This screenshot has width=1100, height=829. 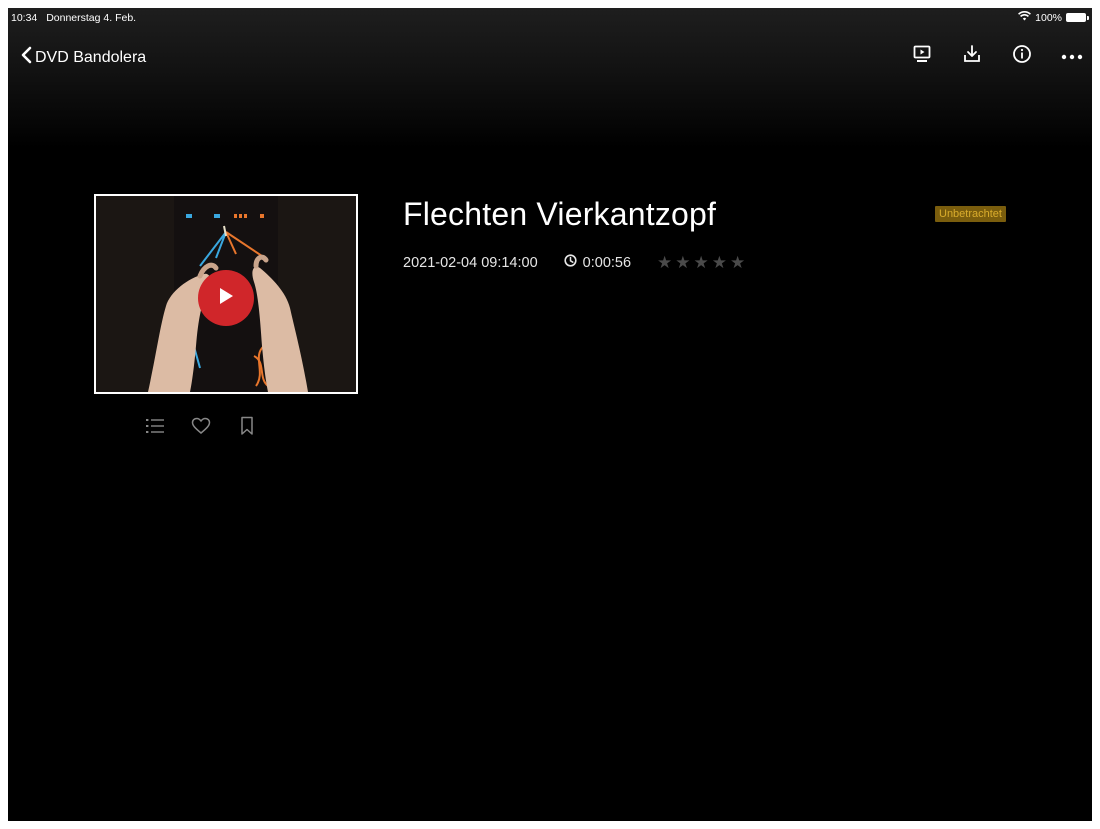 I want to click on chevron-left-icon, so click(x=26, y=57).